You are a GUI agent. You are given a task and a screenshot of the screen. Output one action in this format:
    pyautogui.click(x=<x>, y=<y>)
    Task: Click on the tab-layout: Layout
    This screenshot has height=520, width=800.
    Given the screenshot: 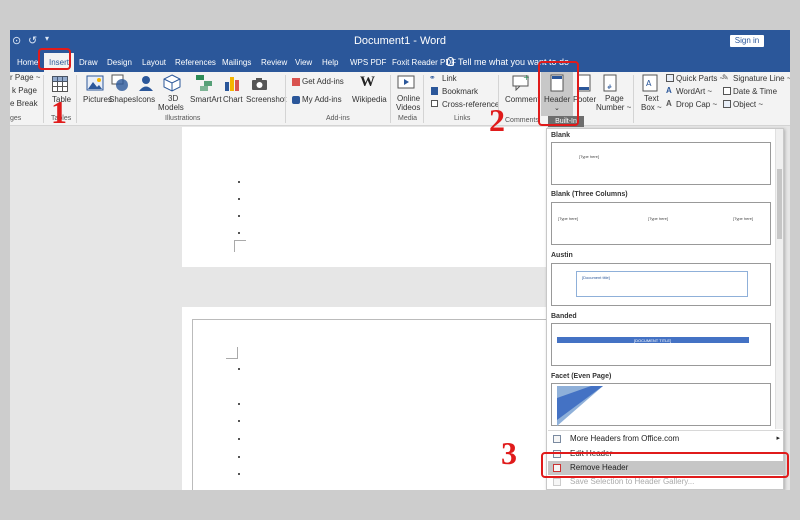 What is the action you would take?
    pyautogui.click(x=154, y=62)
    